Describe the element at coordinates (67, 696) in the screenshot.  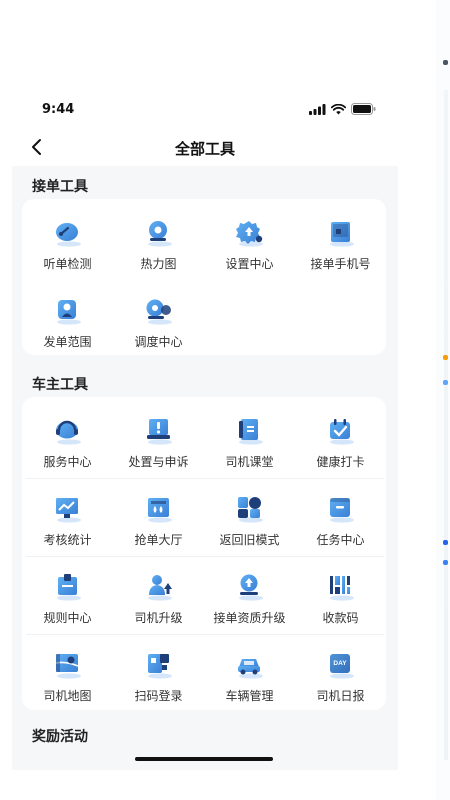
I see `tool-label: 司机地图` at that location.